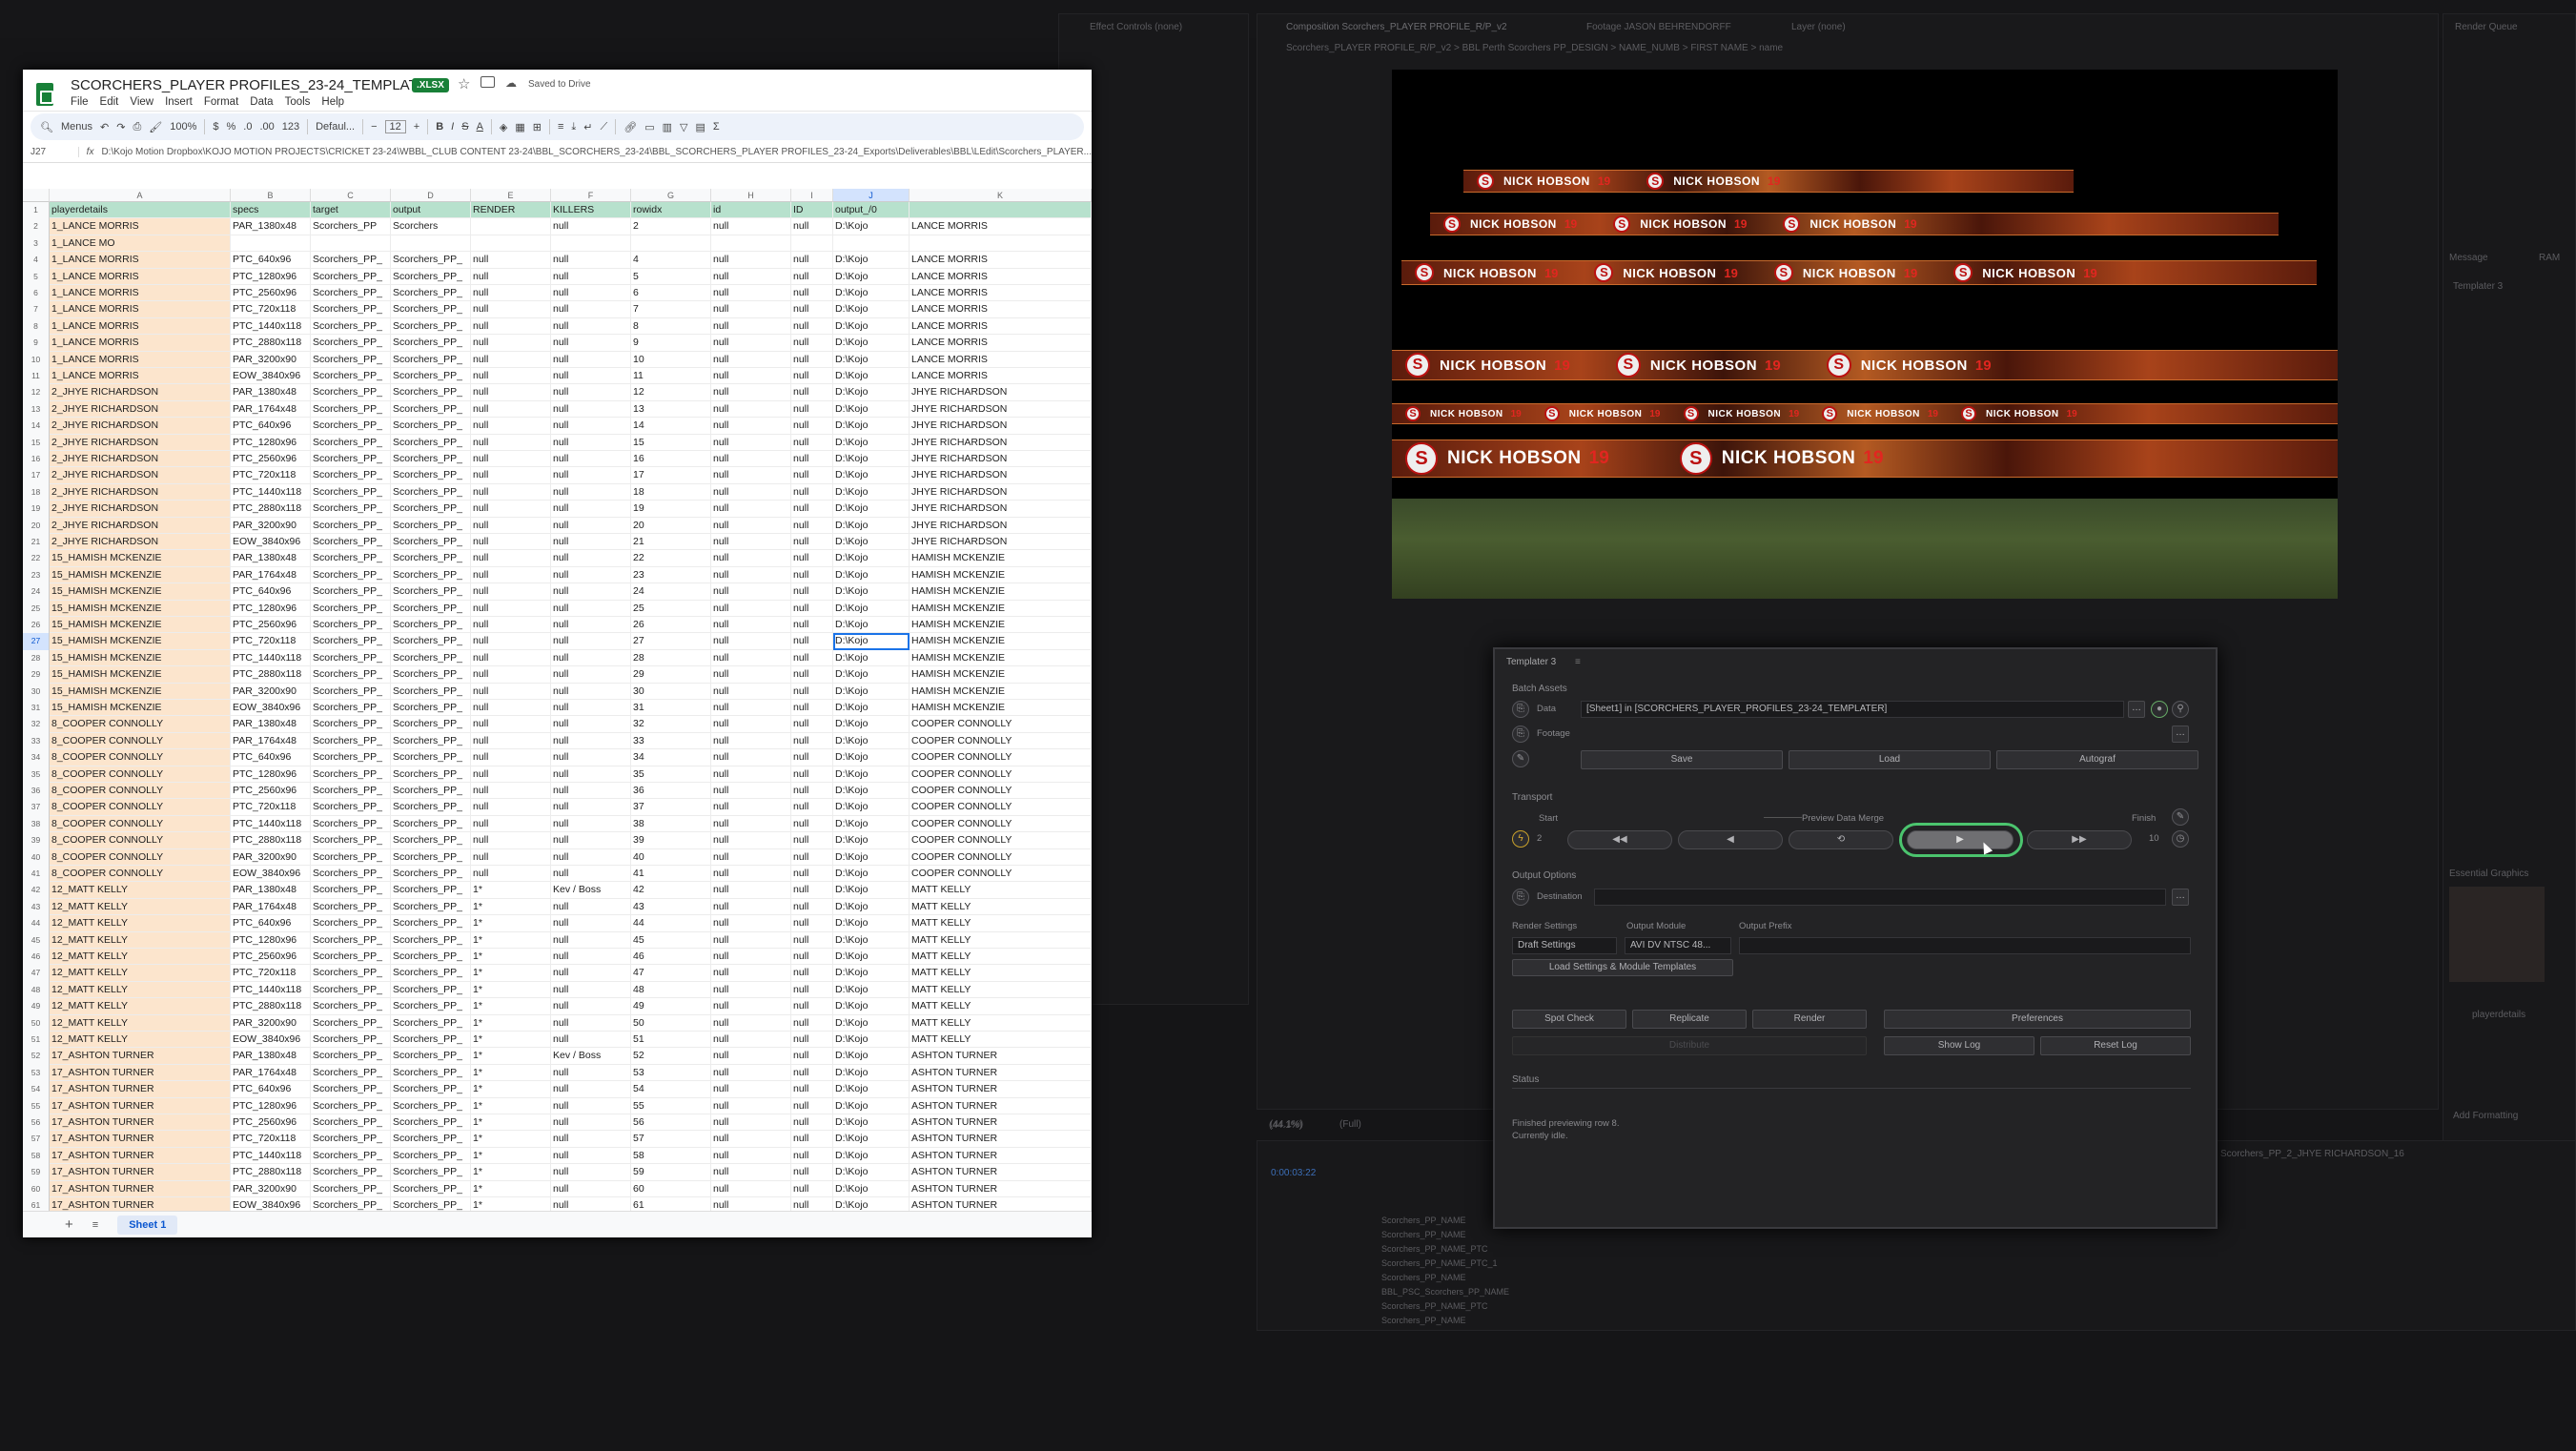 This screenshot has width=2576, height=1451. What do you see at coordinates (671, 1140) in the screenshot?
I see `cell: 57` at bounding box center [671, 1140].